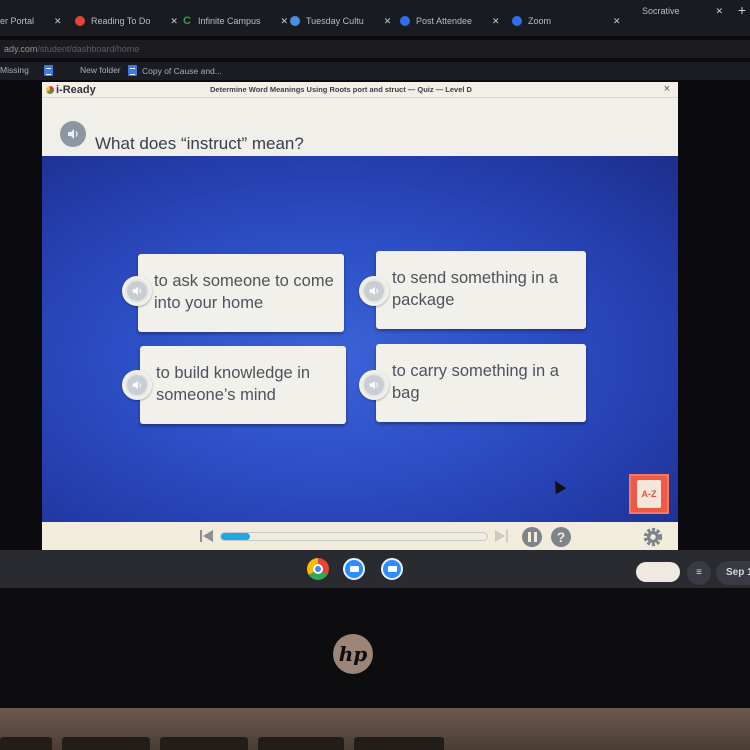 The image size is (750, 750). What do you see at coordinates (199, 143) in the screenshot?
I see `question-text: What does “instruct” mean?` at bounding box center [199, 143].